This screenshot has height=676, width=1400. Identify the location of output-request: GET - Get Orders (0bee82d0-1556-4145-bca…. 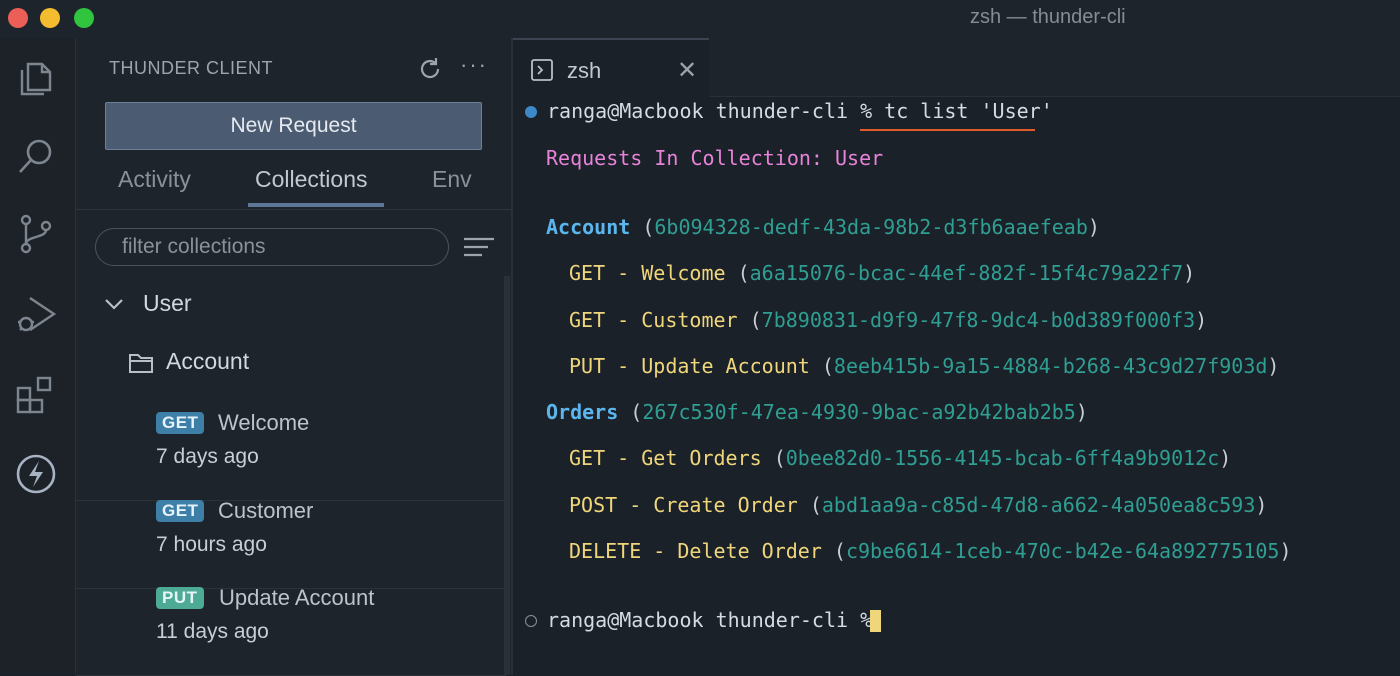
(900, 458).